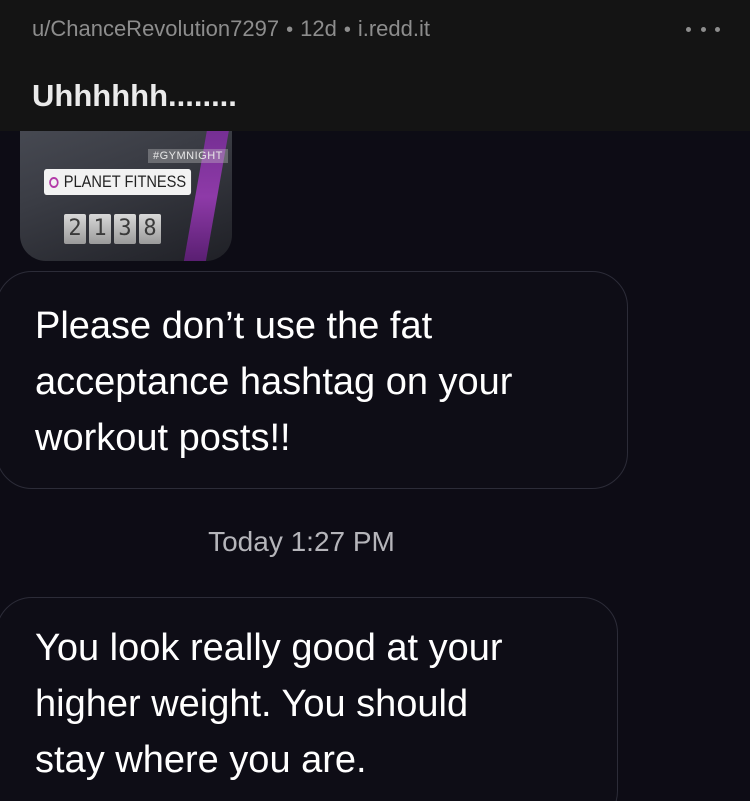 This screenshot has height=801, width=750. Describe the element at coordinates (394, 28) in the screenshot. I see `post-domain-link: i.redd.it` at that location.